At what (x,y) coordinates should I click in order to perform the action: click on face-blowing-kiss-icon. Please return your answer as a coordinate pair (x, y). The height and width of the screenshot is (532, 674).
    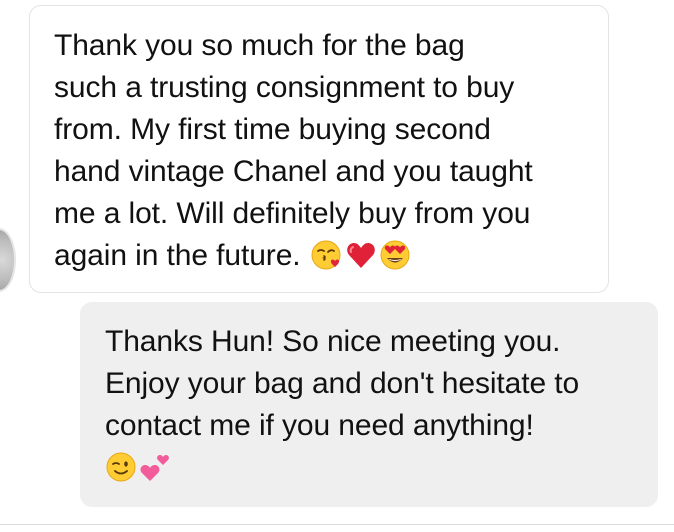
    Looking at the image, I should click on (327, 255).